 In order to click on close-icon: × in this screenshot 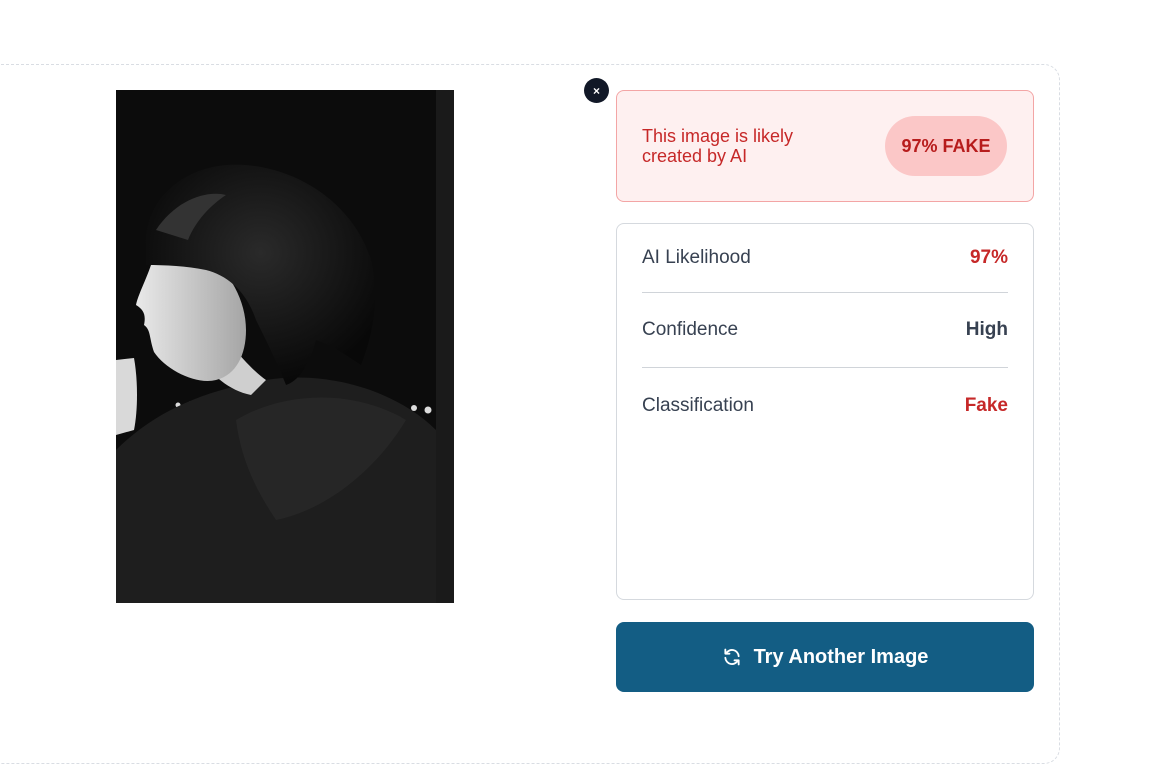, I will do `click(596, 90)`.